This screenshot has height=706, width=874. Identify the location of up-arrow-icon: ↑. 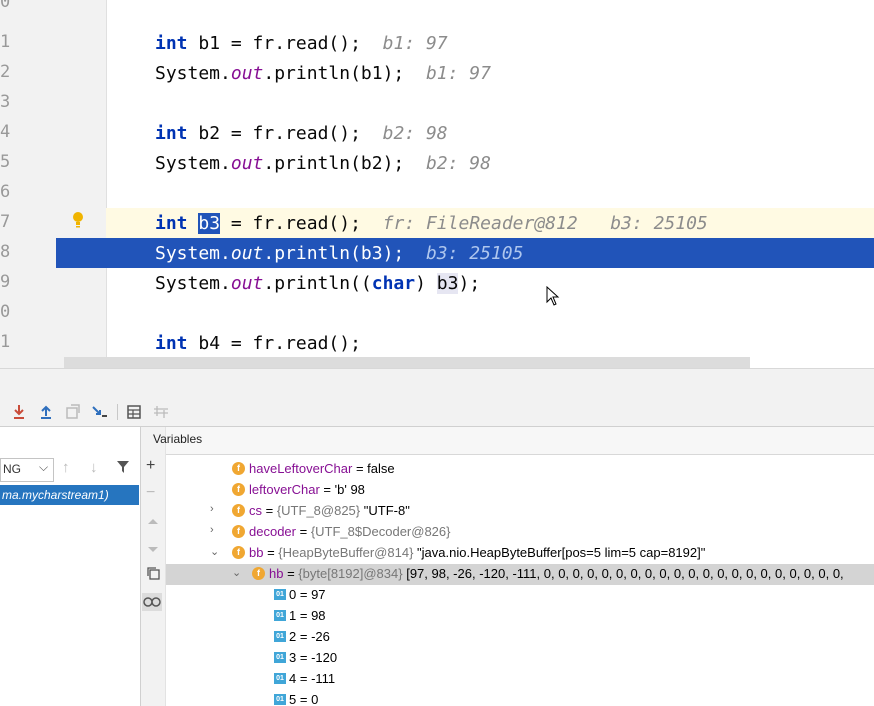
(66, 467).